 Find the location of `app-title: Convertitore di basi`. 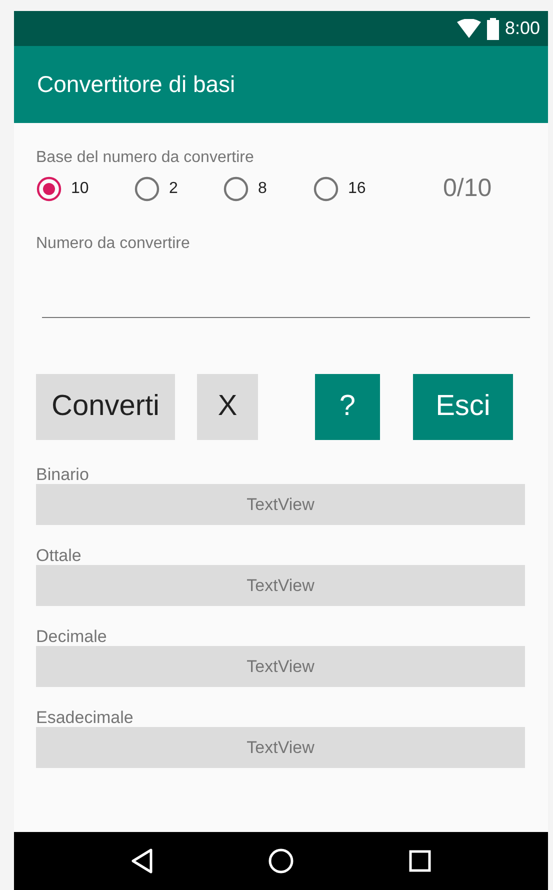

app-title: Convertitore di basi is located at coordinates (136, 85).